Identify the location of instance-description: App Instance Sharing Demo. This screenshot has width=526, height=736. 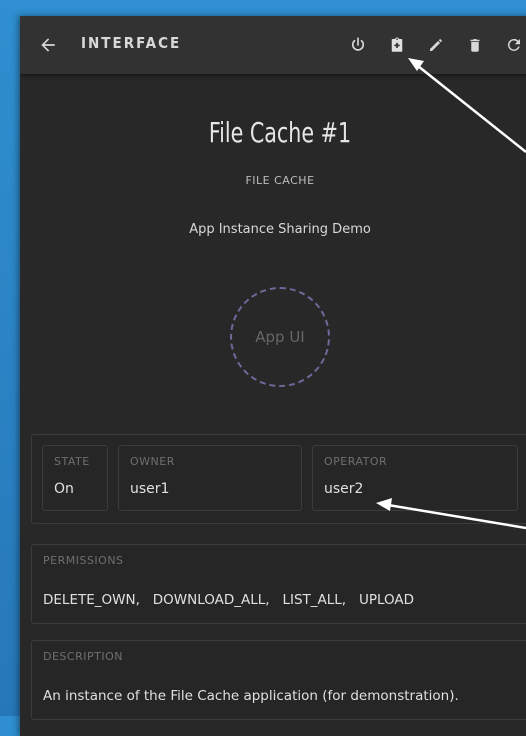
(280, 229).